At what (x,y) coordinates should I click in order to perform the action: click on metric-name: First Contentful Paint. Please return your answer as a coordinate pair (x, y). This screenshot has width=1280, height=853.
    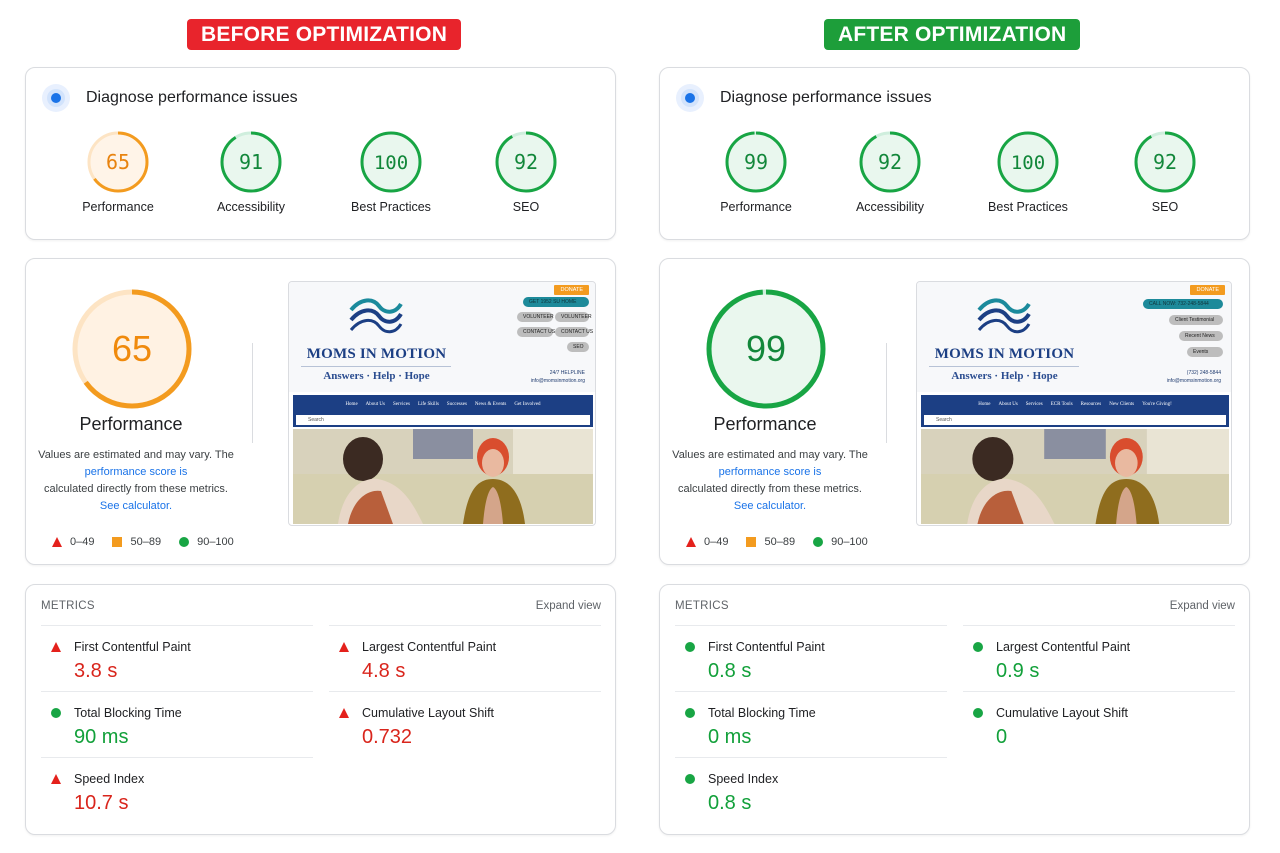
    Looking at the image, I should click on (132, 647).